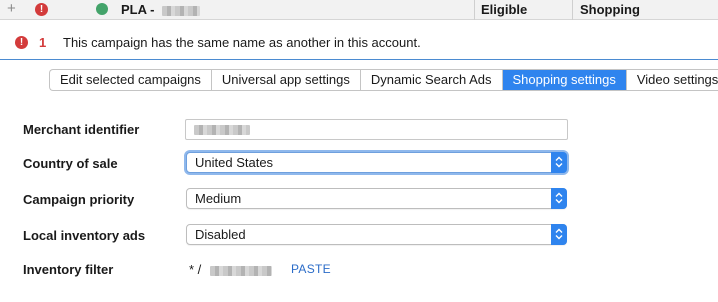  Describe the element at coordinates (11, 9) in the screenshot. I see `add-icon: +` at that location.